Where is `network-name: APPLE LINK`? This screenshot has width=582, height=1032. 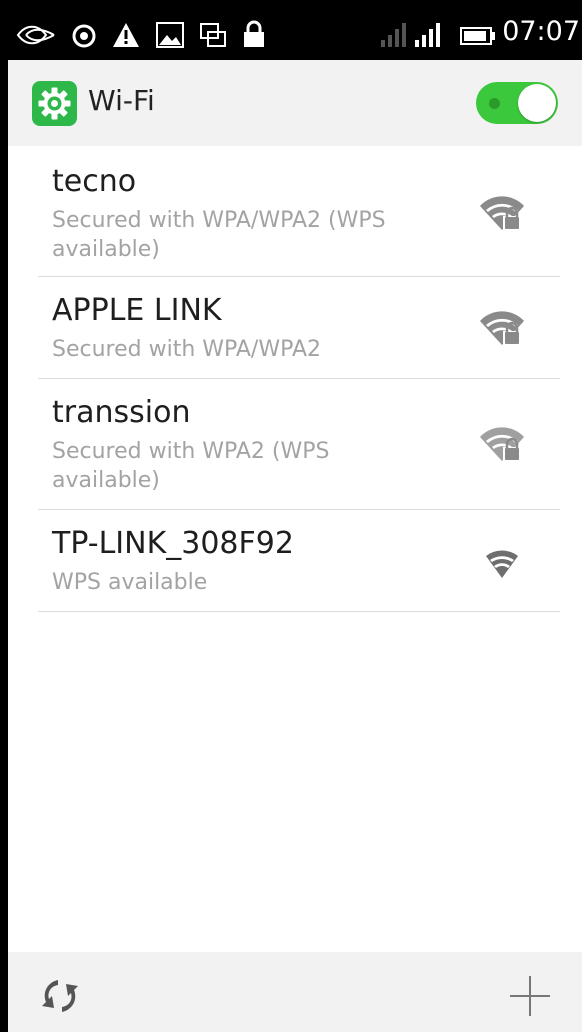
network-name: APPLE LINK is located at coordinates (137, 310).